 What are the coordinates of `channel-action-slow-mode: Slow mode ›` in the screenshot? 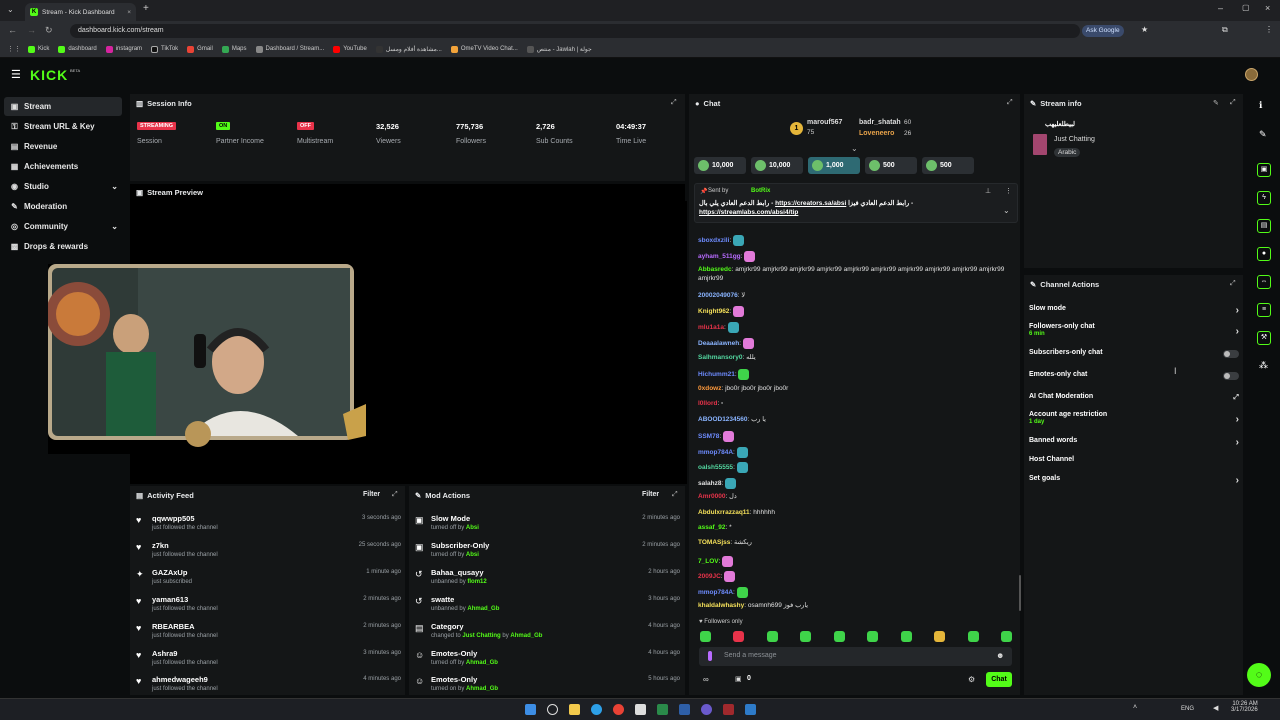 It's located at (1135, 310).